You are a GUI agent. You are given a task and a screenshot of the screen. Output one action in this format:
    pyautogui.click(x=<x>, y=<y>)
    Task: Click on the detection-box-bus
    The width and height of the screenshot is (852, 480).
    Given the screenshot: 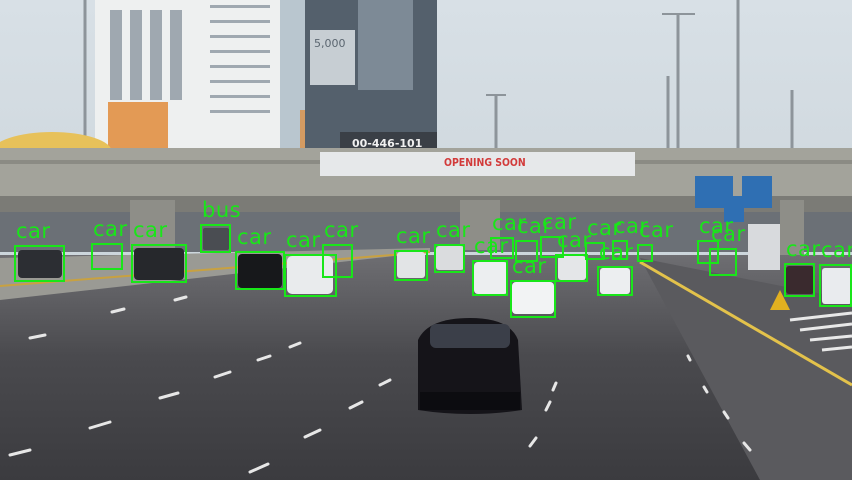 What is the action you would take?
    pyautogui.click(x=215, y=238)
    